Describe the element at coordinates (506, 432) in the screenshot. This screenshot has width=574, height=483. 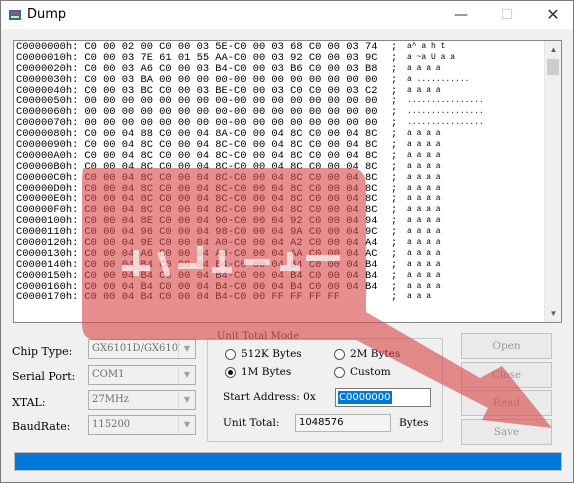
I see `save-button: Save` at that location.